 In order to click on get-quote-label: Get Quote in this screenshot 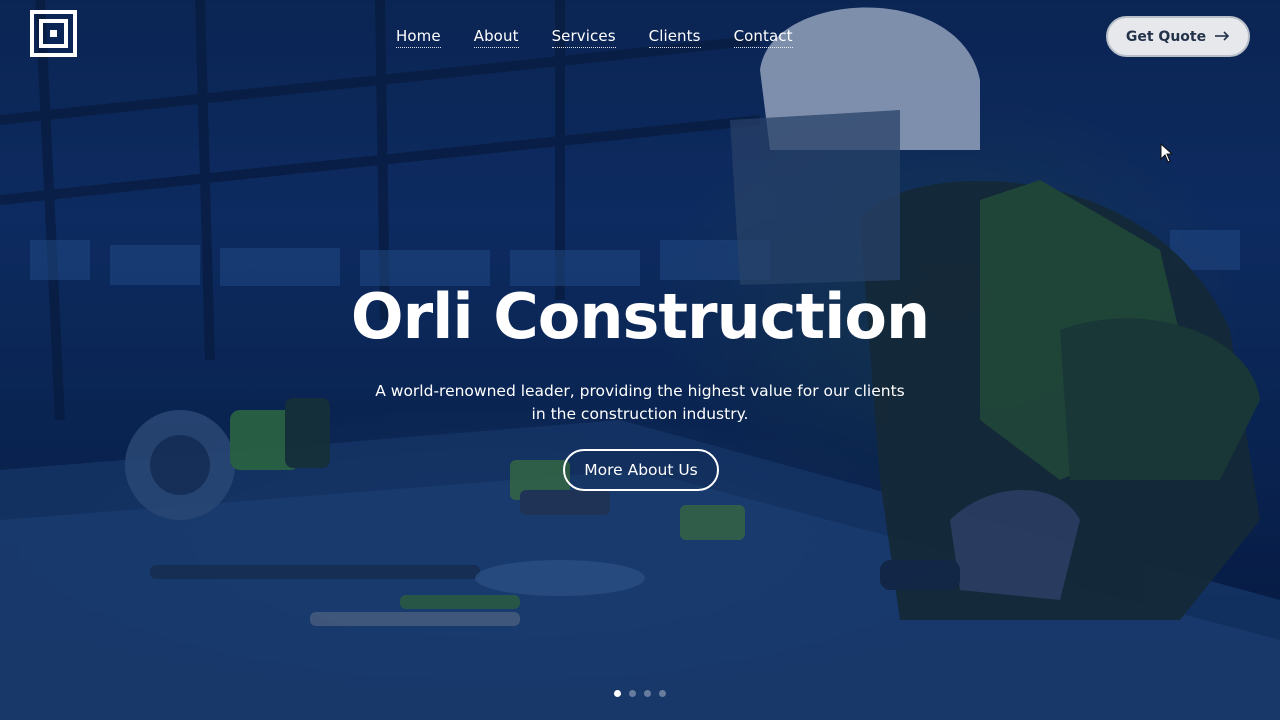, I will do `click(1166, 36)`.